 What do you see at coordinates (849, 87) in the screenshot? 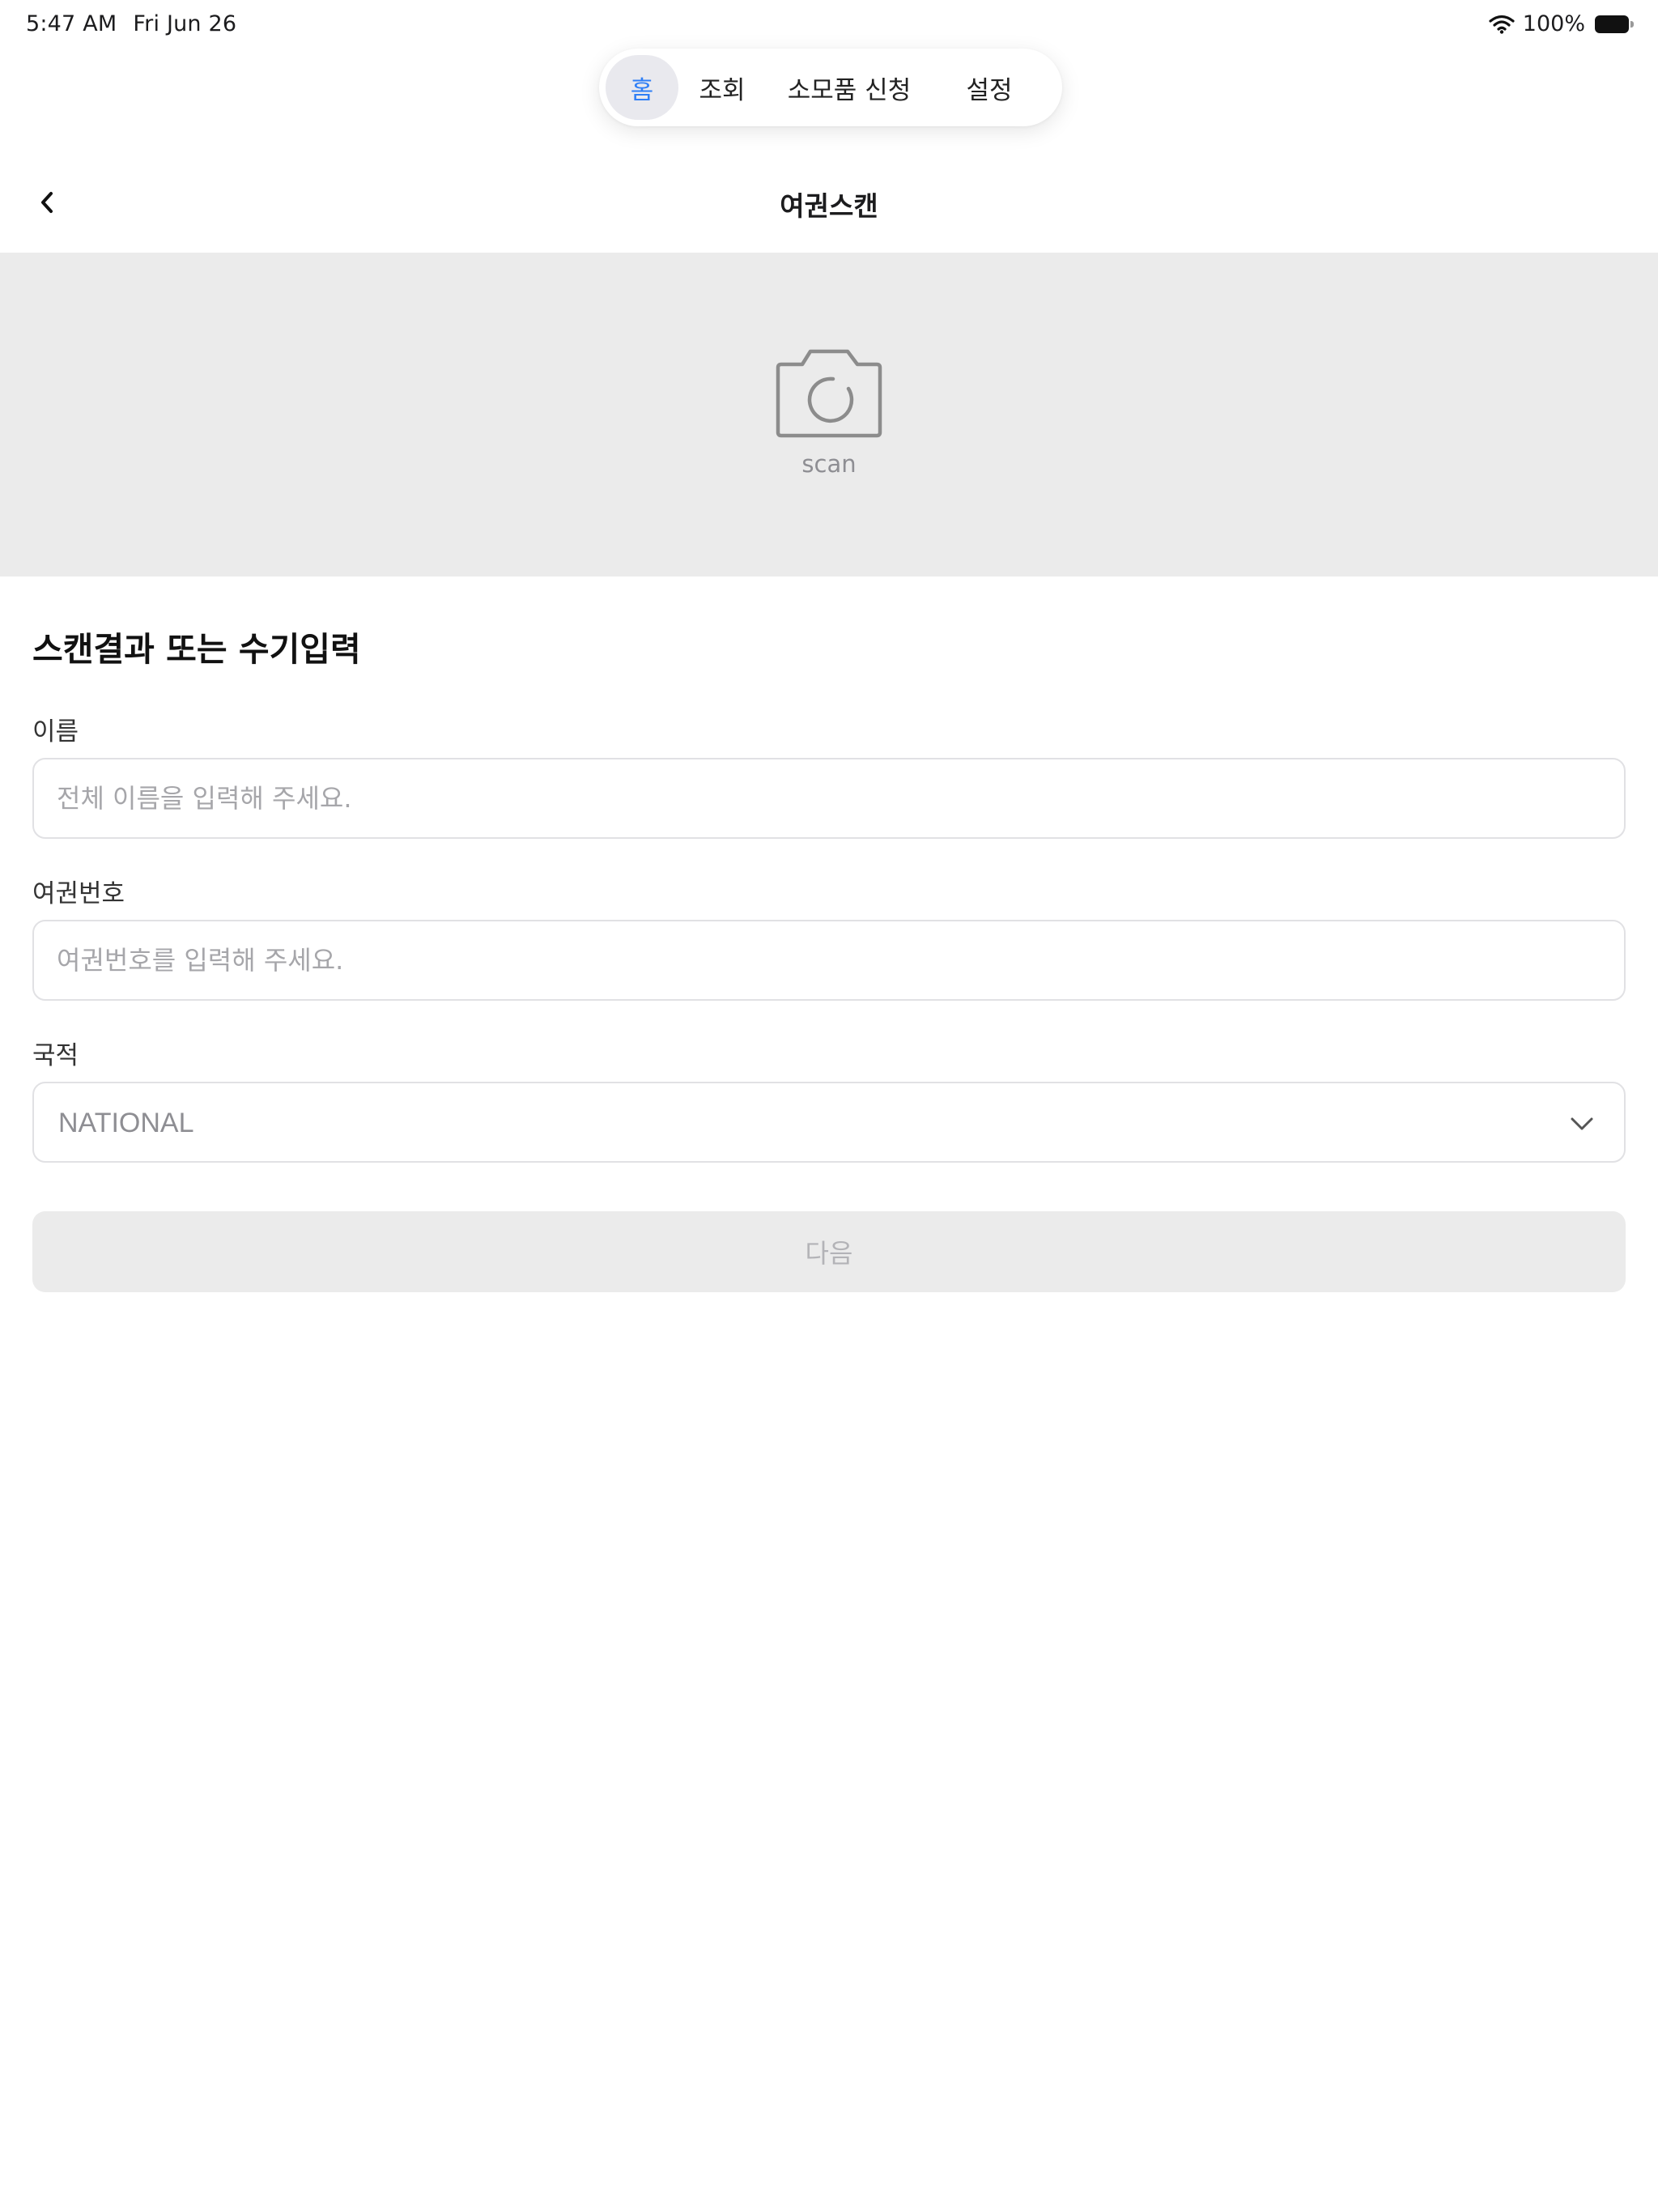
I see `tab-supplies-request: 소모품 신청` at bounding box center [849, 87].